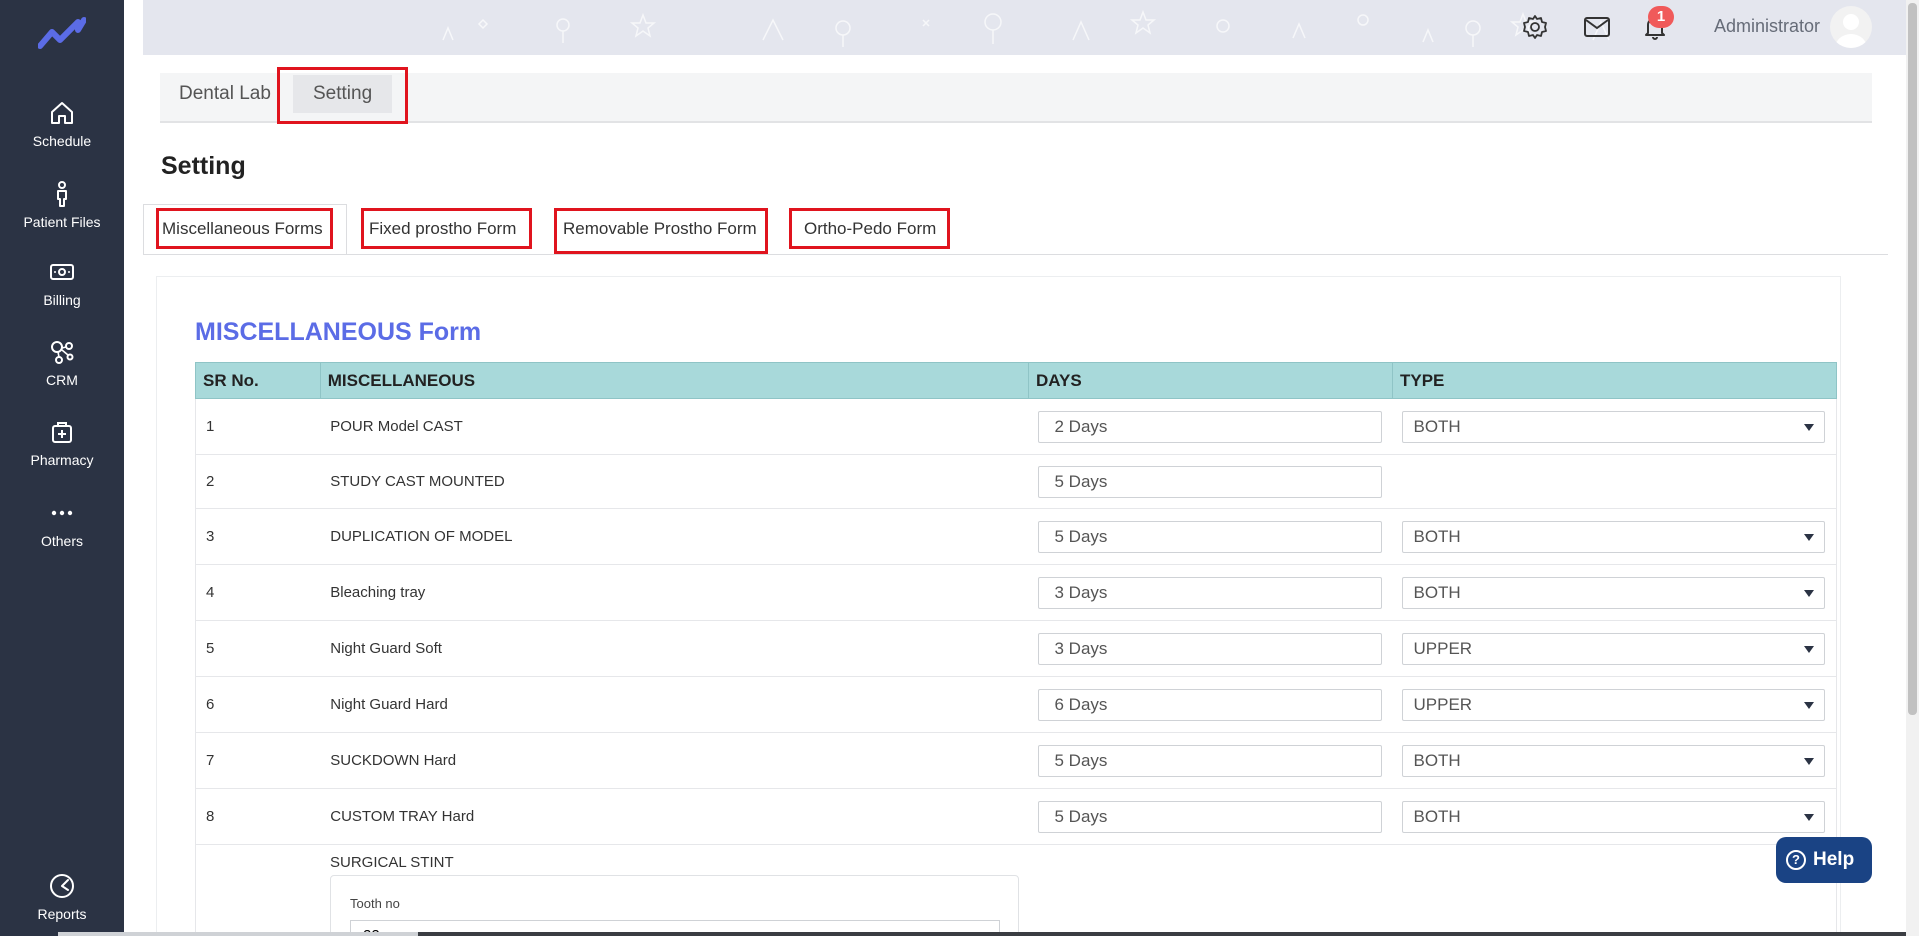 This screenshot has width=1919, height=936. I want to click on tab-dental-lab: Dental Lab, so click(225, 94).